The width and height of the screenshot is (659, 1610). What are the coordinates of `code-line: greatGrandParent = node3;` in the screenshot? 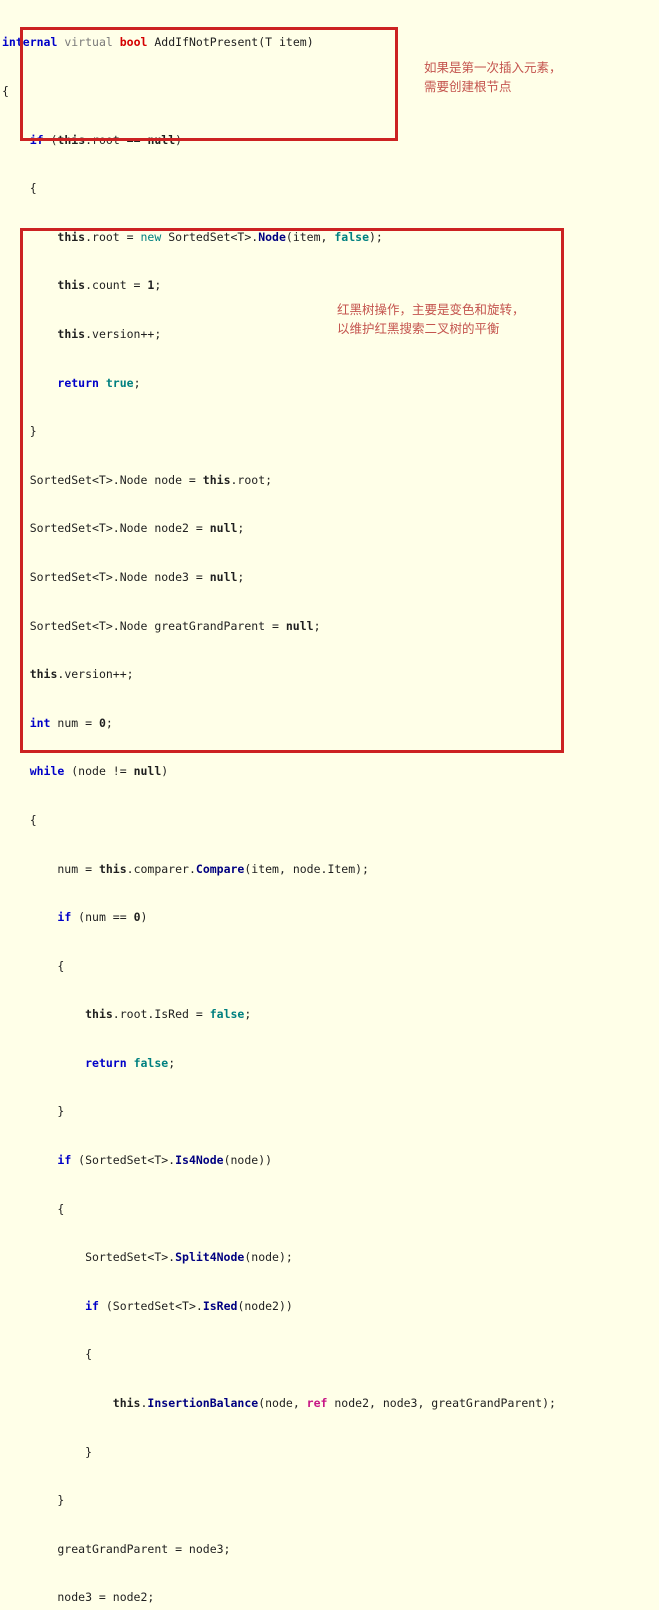 It's located at (116, 1548).